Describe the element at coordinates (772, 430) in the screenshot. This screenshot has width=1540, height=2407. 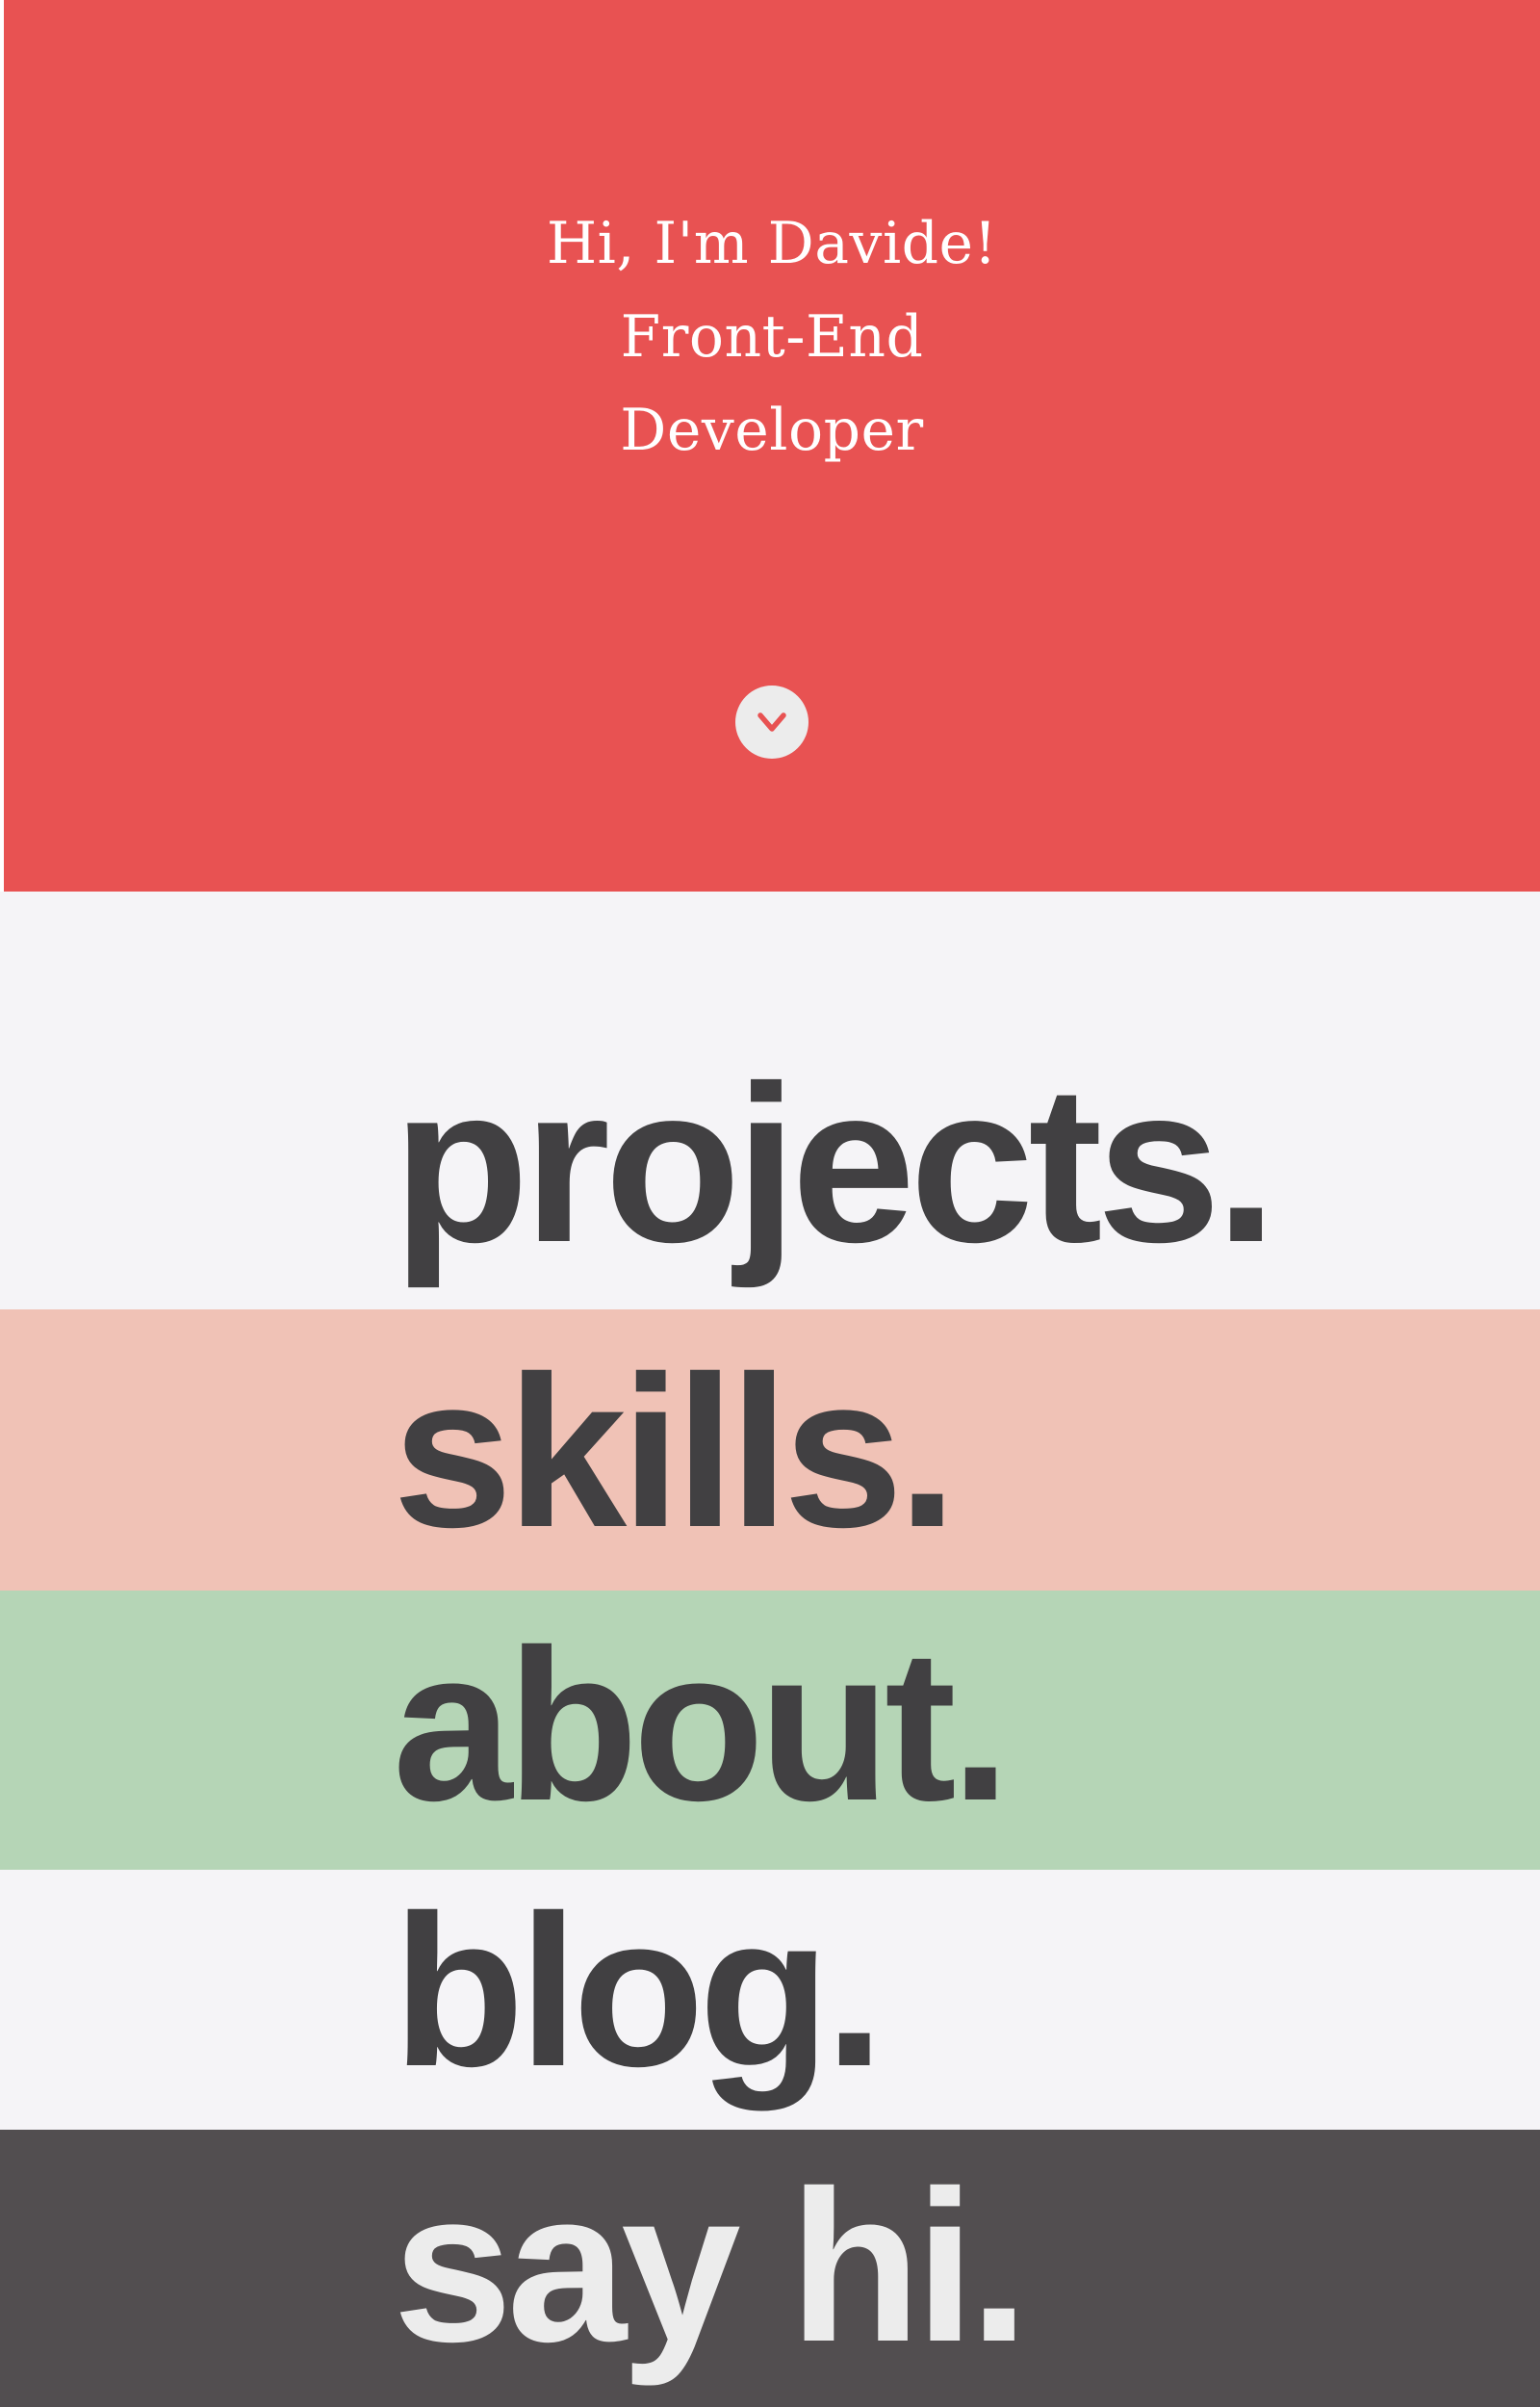
I see `hero-role-line-2: Developer` at that location.